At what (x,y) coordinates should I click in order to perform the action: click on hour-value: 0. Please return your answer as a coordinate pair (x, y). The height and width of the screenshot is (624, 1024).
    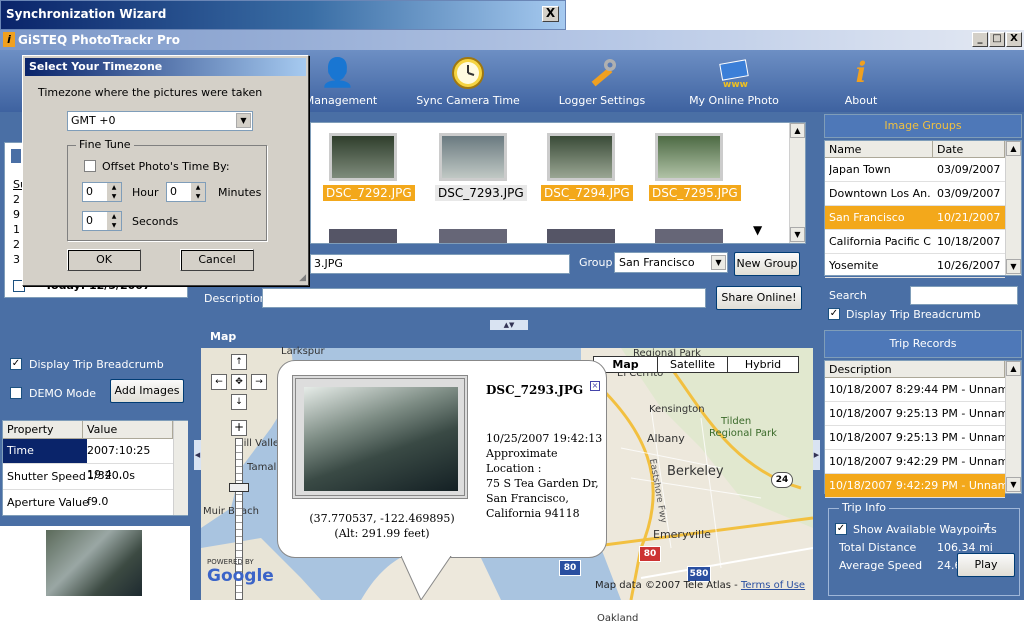
    Looking at the image, I should click on (89, 191).